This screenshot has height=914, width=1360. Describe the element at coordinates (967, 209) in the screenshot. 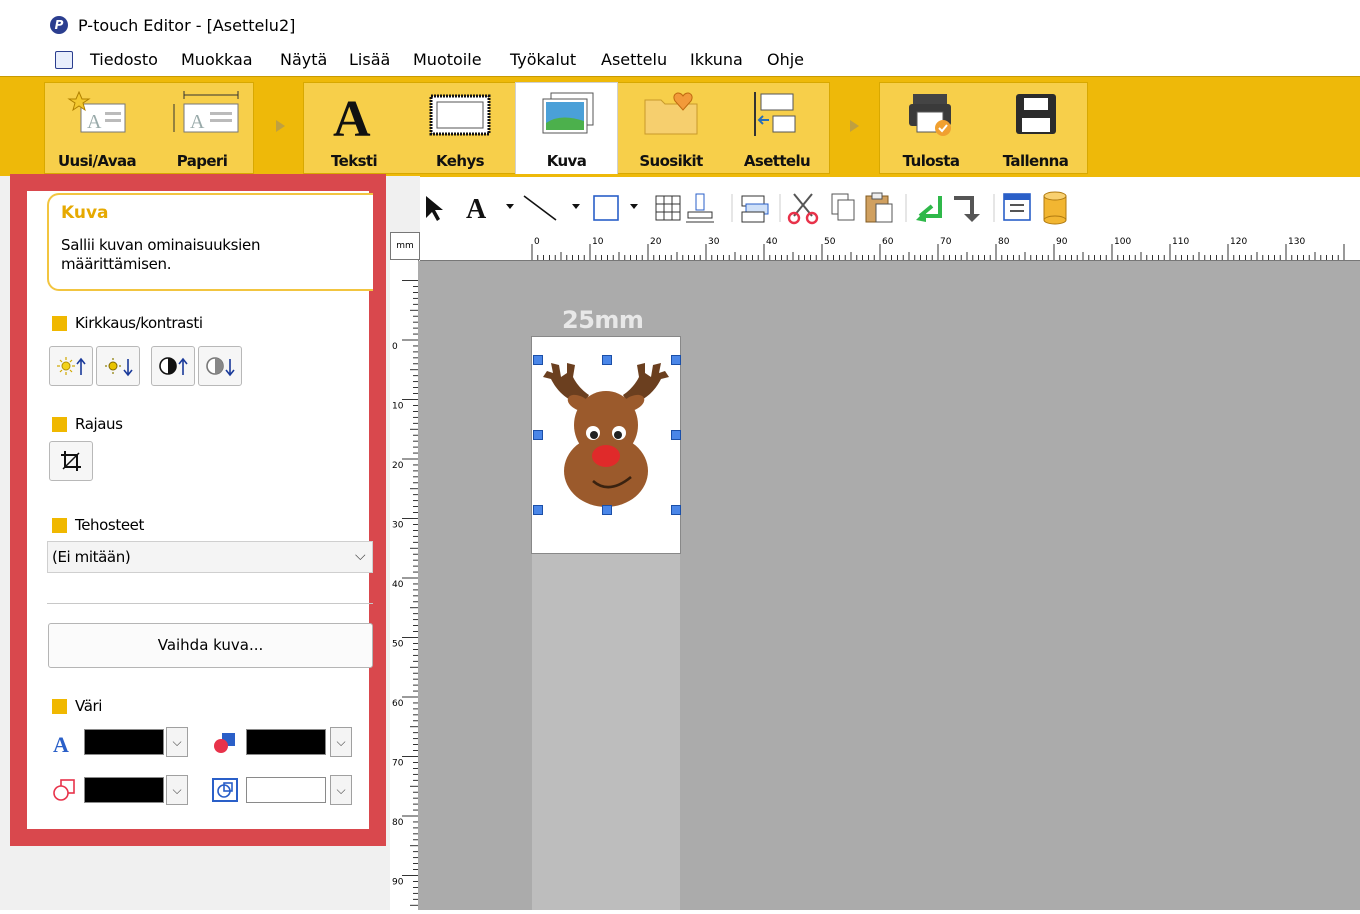

I see `redo-icon` at that location.